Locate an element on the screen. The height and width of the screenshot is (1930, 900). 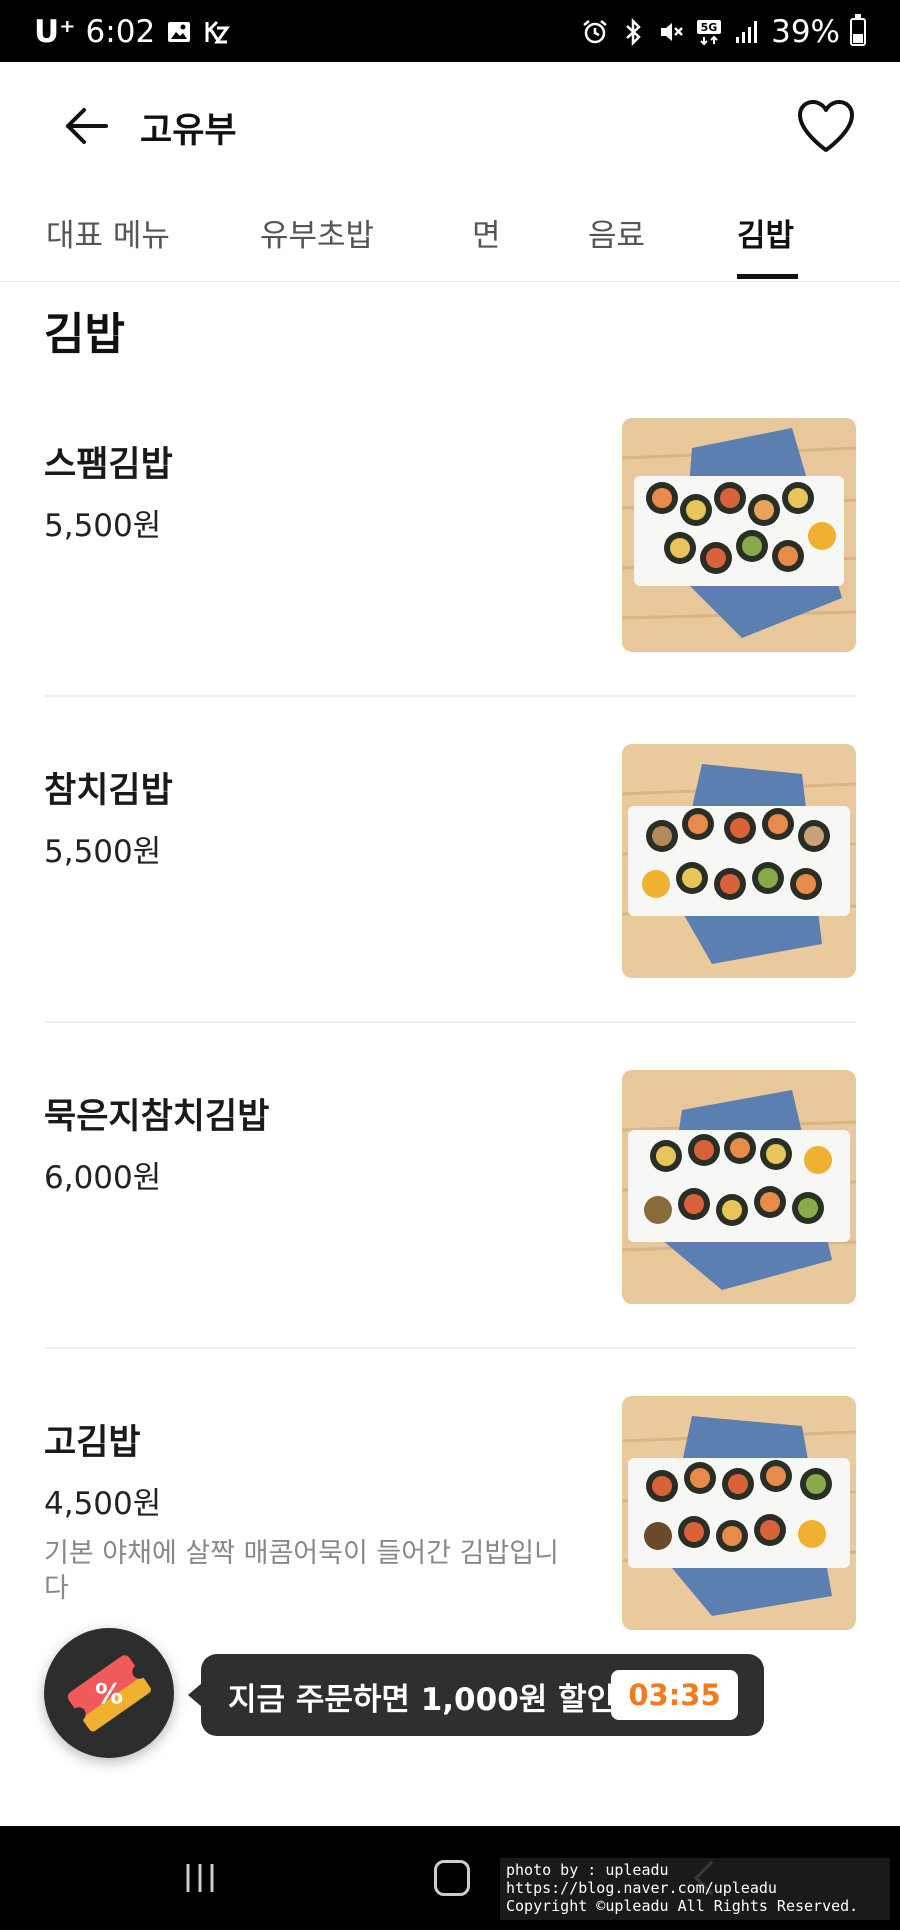
tab-drinks: 음료 is located at coordinates (616, 232).